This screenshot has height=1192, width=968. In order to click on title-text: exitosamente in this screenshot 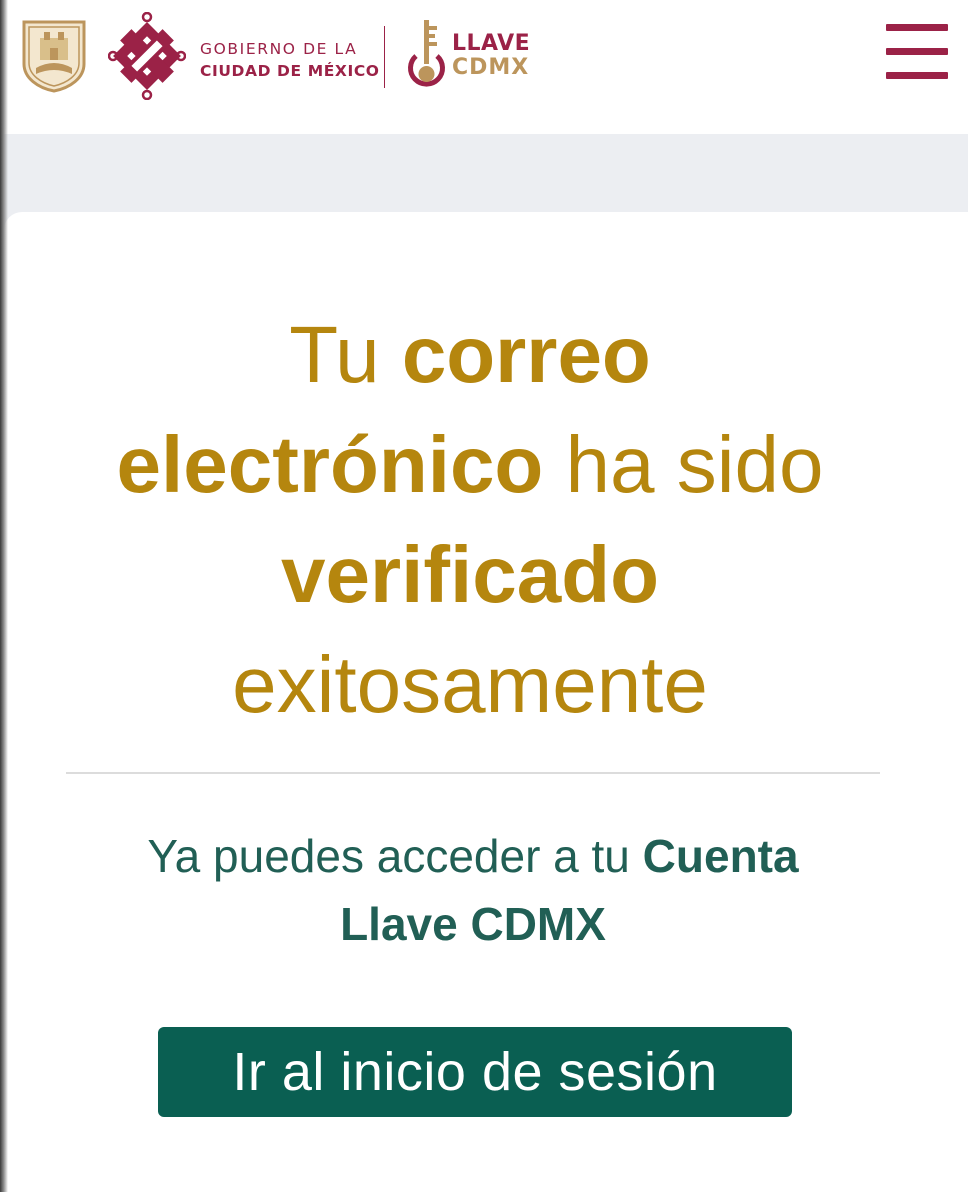, I will do `click(470, 684)`.